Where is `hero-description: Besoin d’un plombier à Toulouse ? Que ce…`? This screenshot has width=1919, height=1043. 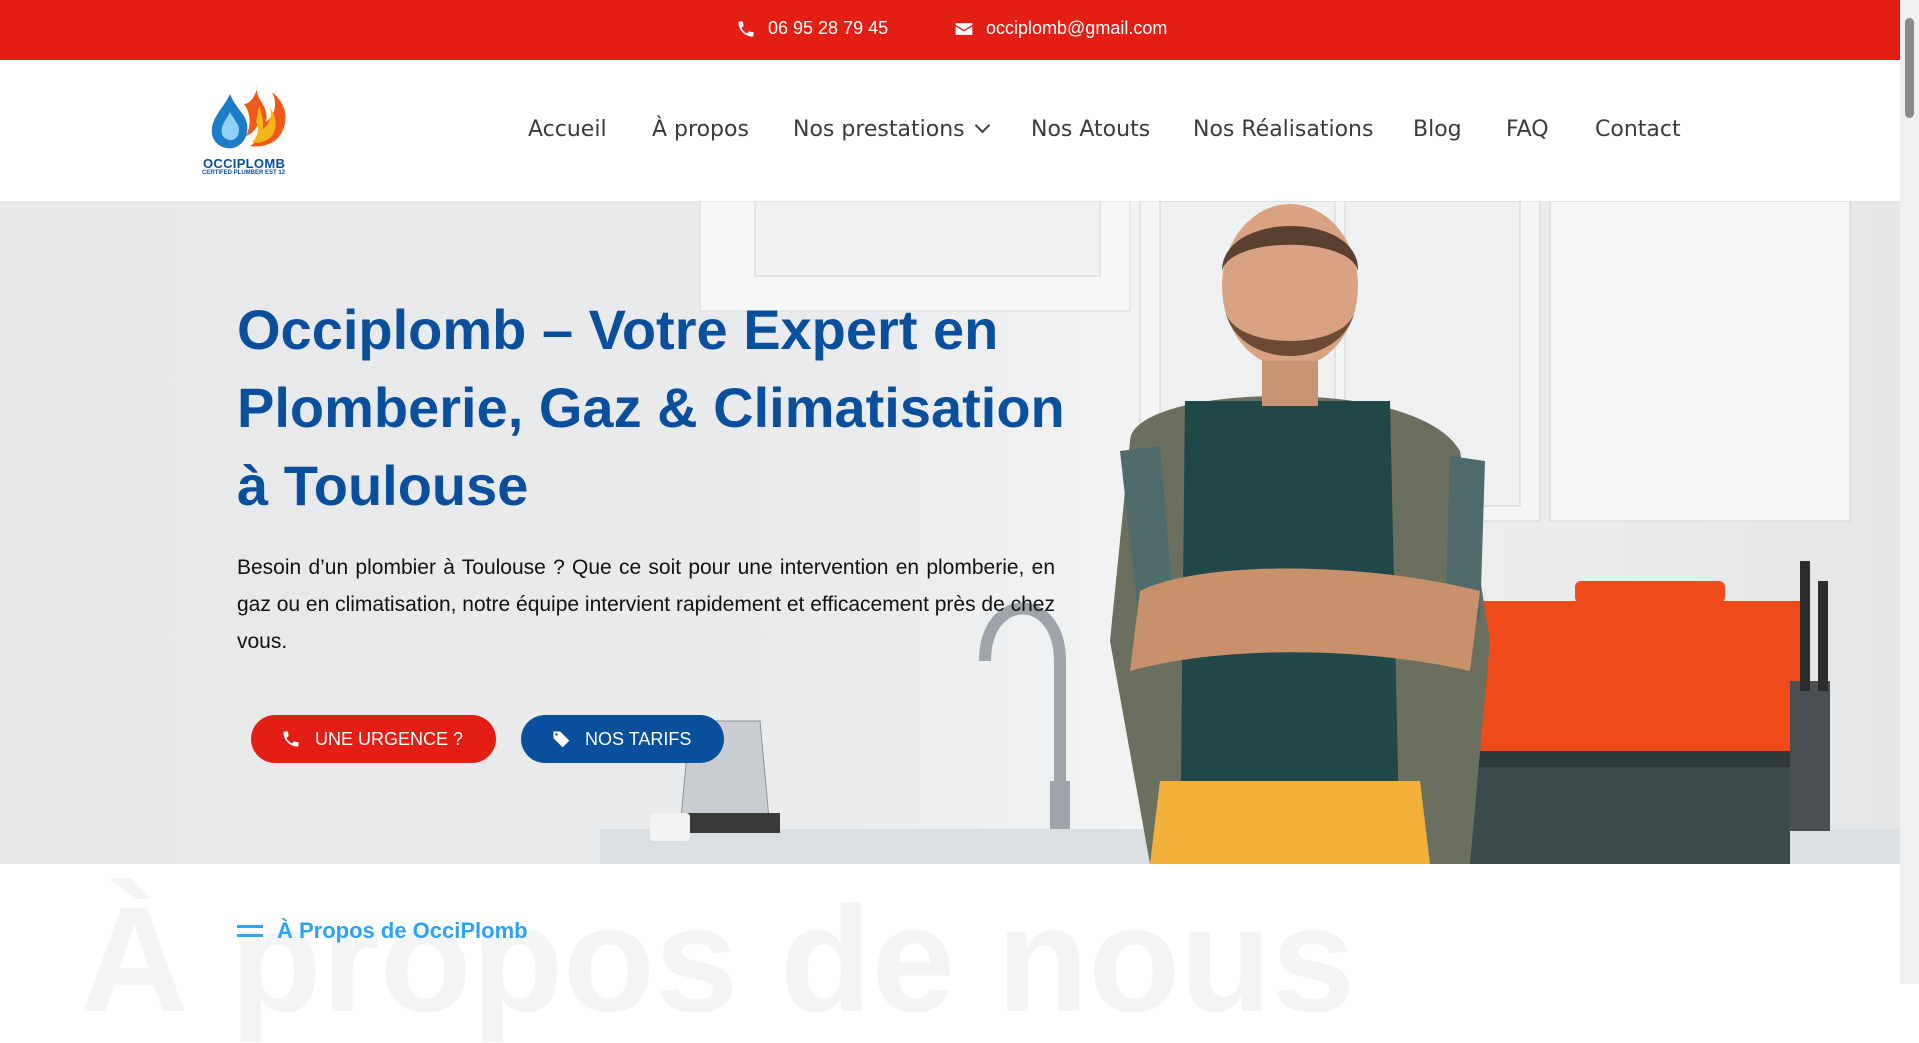 hero-description: Besoin d’un plombier à Toulouse ? Que ce… is located at coordinates (646, 604).